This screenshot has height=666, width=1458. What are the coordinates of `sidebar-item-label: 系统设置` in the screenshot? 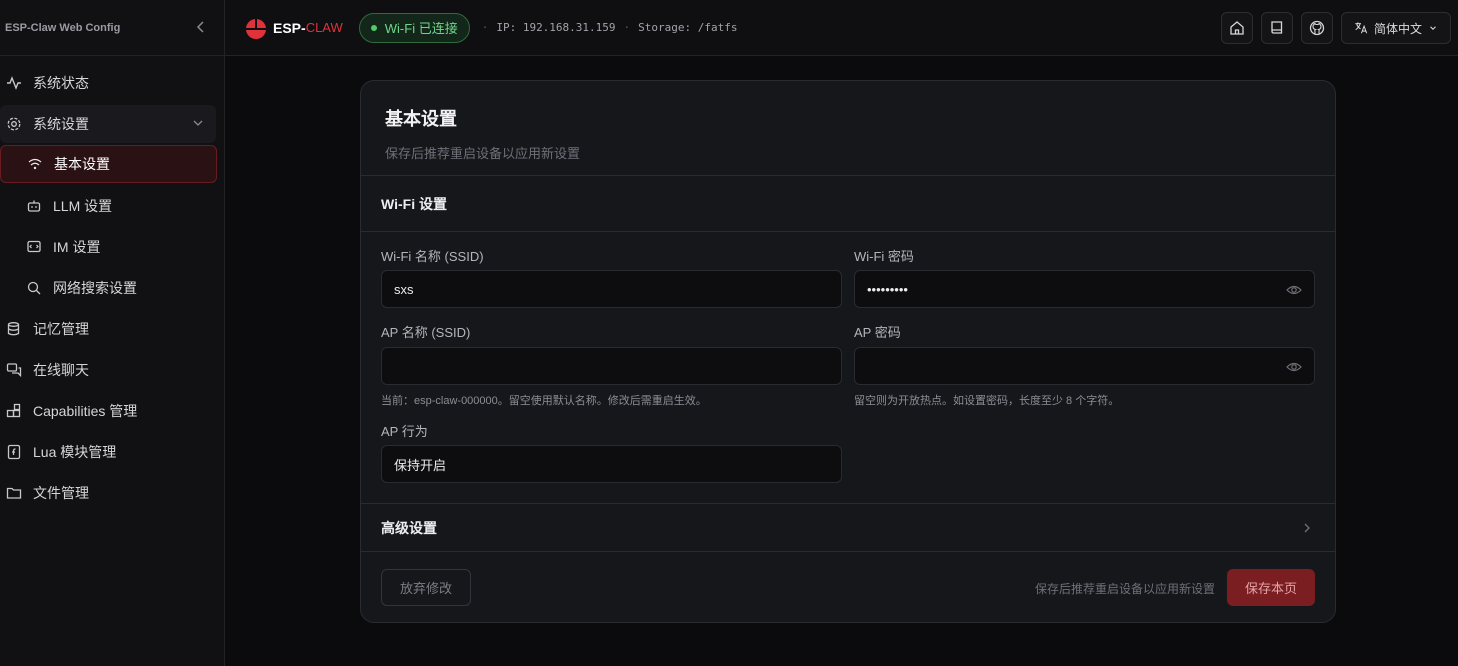 It's located at (61, 124).